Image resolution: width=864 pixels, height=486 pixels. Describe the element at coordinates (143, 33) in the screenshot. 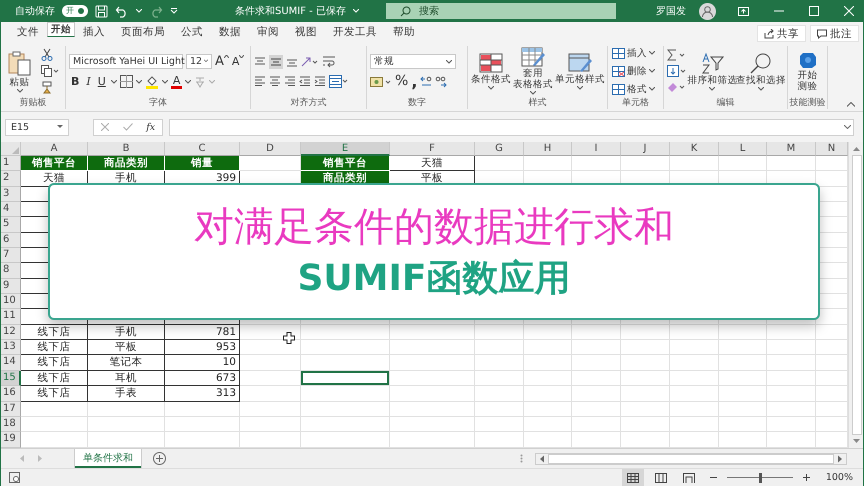

I see `ribbon-tab: 页面布局` at that location.